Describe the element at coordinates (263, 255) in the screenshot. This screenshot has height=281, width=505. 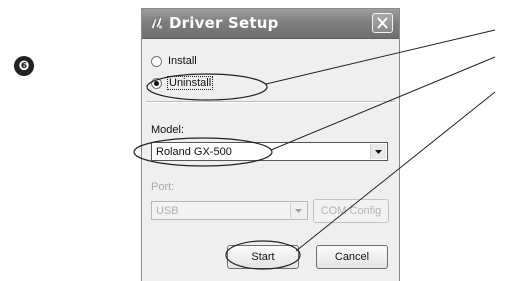
I see `start-highlight-ellipse` at that location.